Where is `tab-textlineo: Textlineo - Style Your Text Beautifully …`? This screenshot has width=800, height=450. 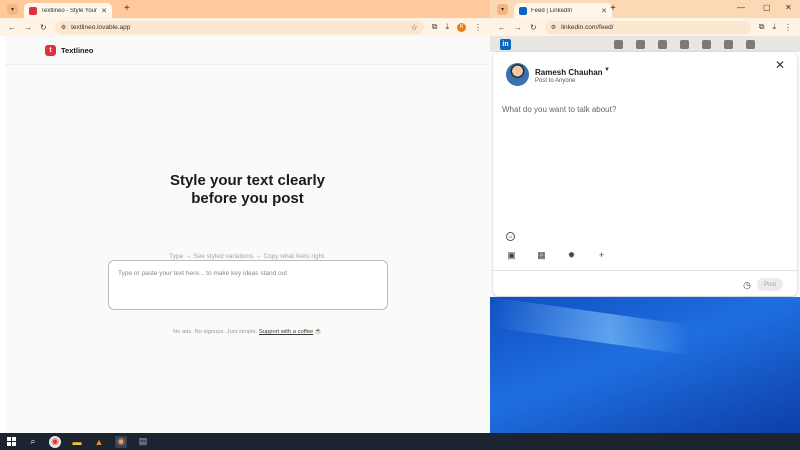 tab-textlineo: Textlineo - Style Your Text Beautifully … is located at coordinates (68, 10).